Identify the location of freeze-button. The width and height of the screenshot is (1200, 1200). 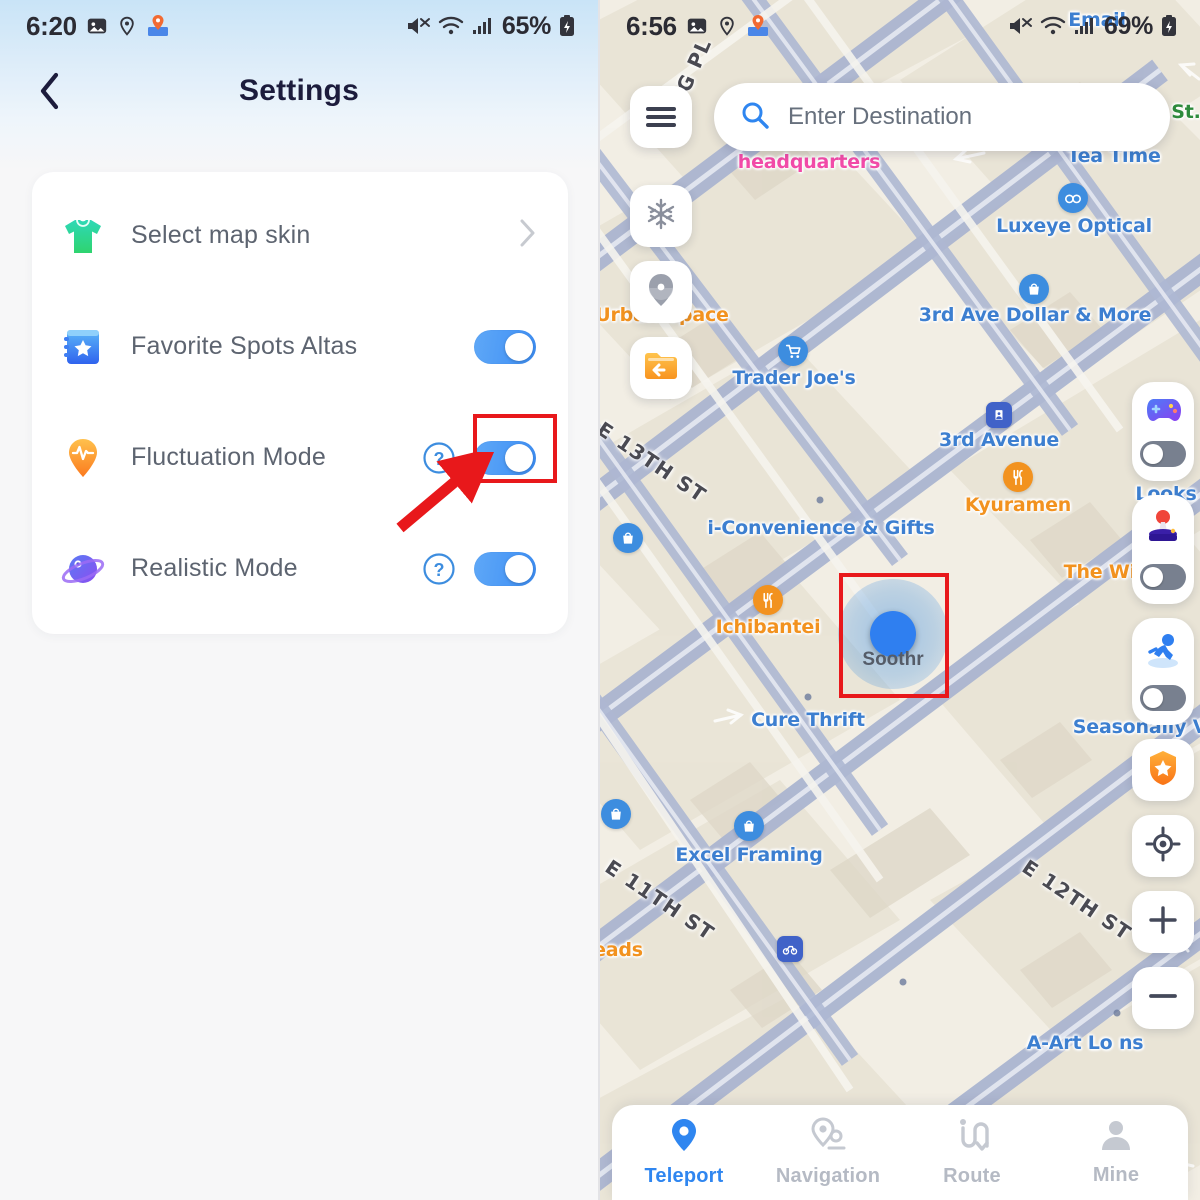
(661, 216).